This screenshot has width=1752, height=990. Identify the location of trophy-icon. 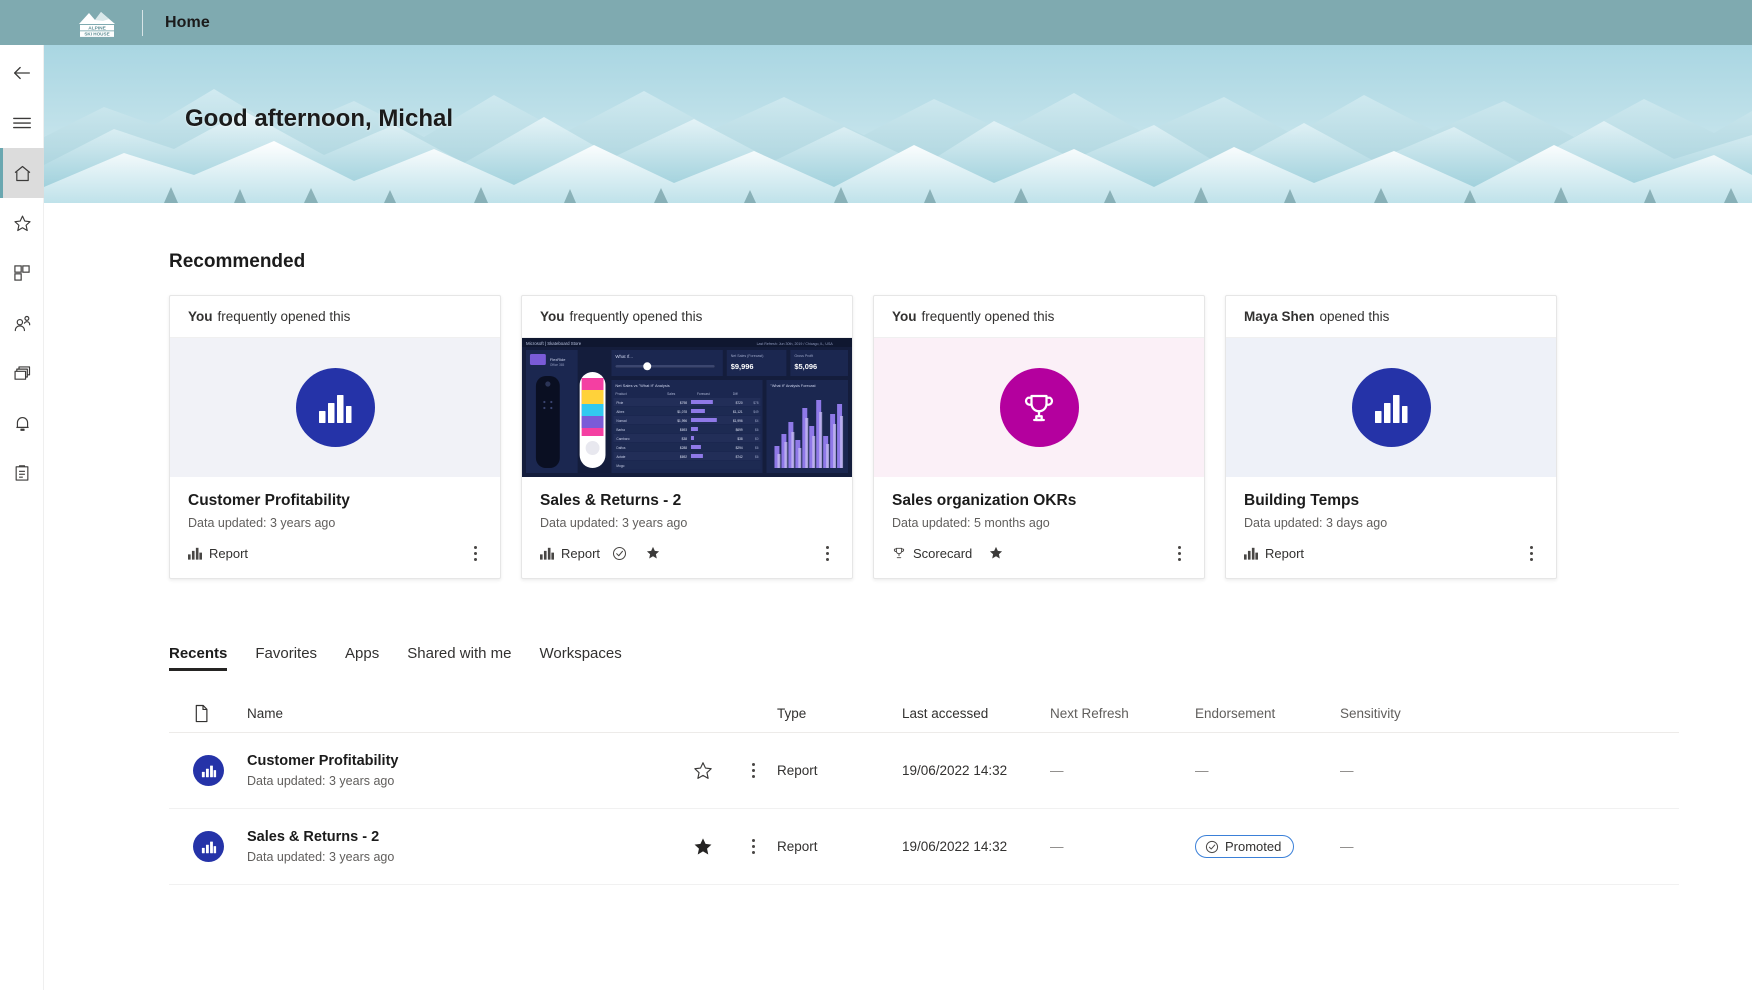
(1039, 407).